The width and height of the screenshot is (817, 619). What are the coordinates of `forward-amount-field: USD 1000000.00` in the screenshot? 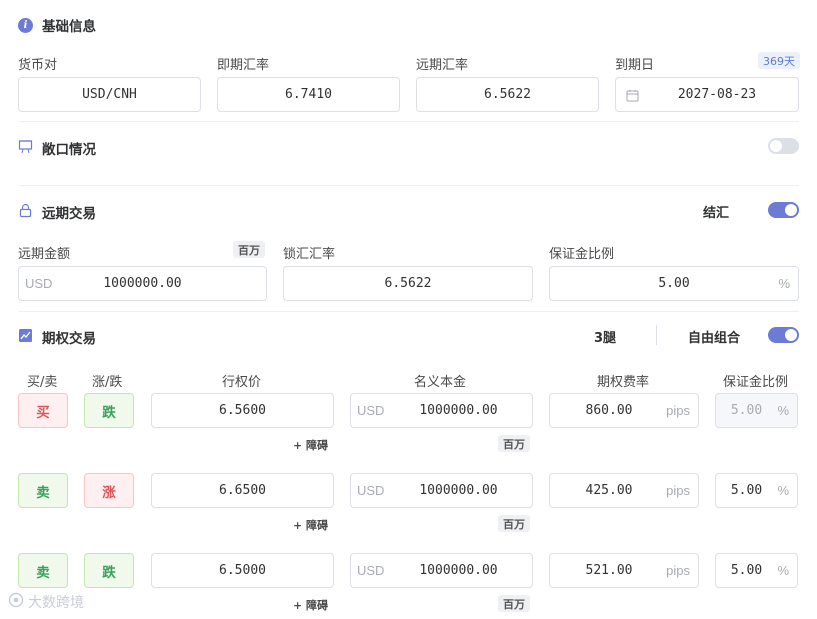 It's located at (142, 283).